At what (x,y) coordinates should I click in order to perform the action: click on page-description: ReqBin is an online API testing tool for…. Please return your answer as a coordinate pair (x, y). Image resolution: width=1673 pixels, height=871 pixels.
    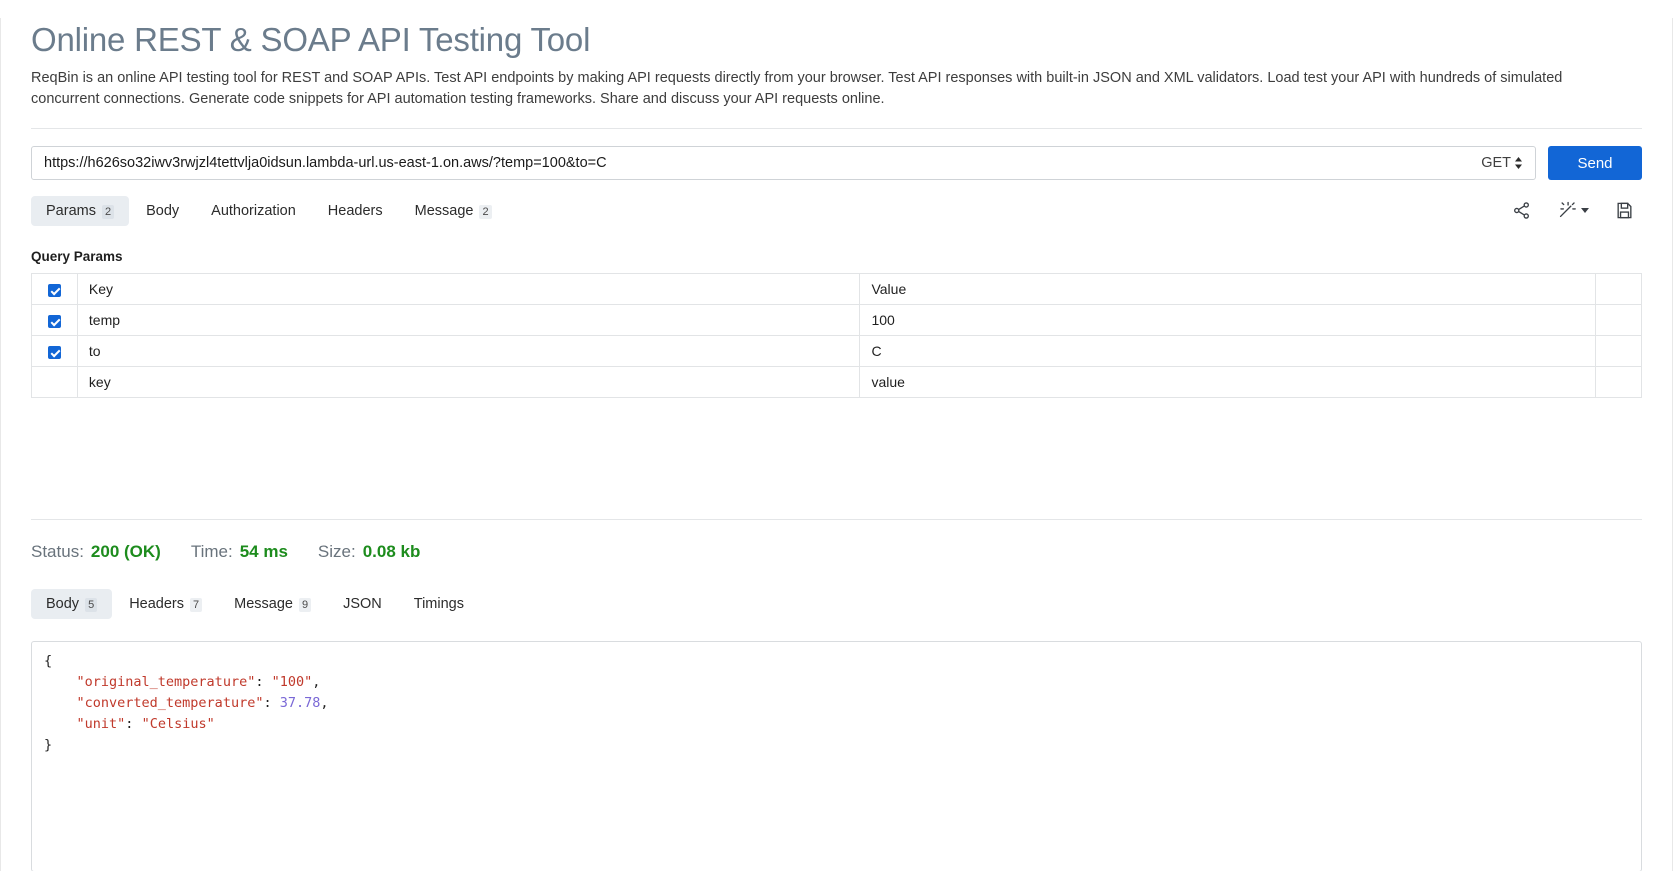
    Looking at the image, I should click on (797, 88).